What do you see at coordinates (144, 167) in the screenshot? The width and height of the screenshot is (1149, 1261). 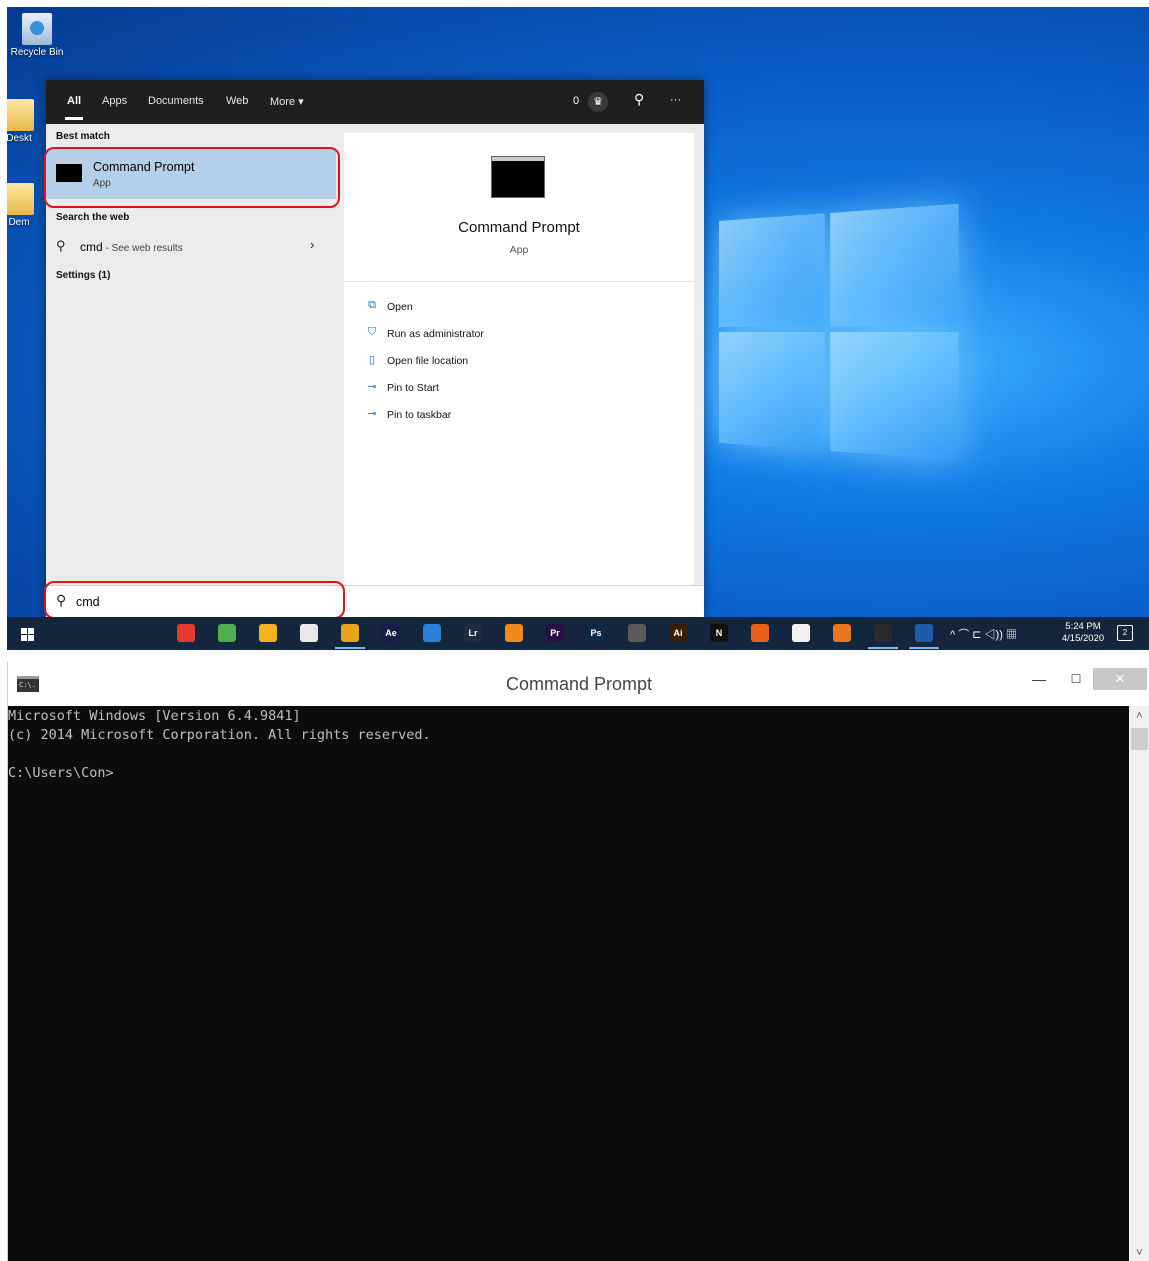 I see `best-match-title: Command Prompt` at bounding box center [144, 167].